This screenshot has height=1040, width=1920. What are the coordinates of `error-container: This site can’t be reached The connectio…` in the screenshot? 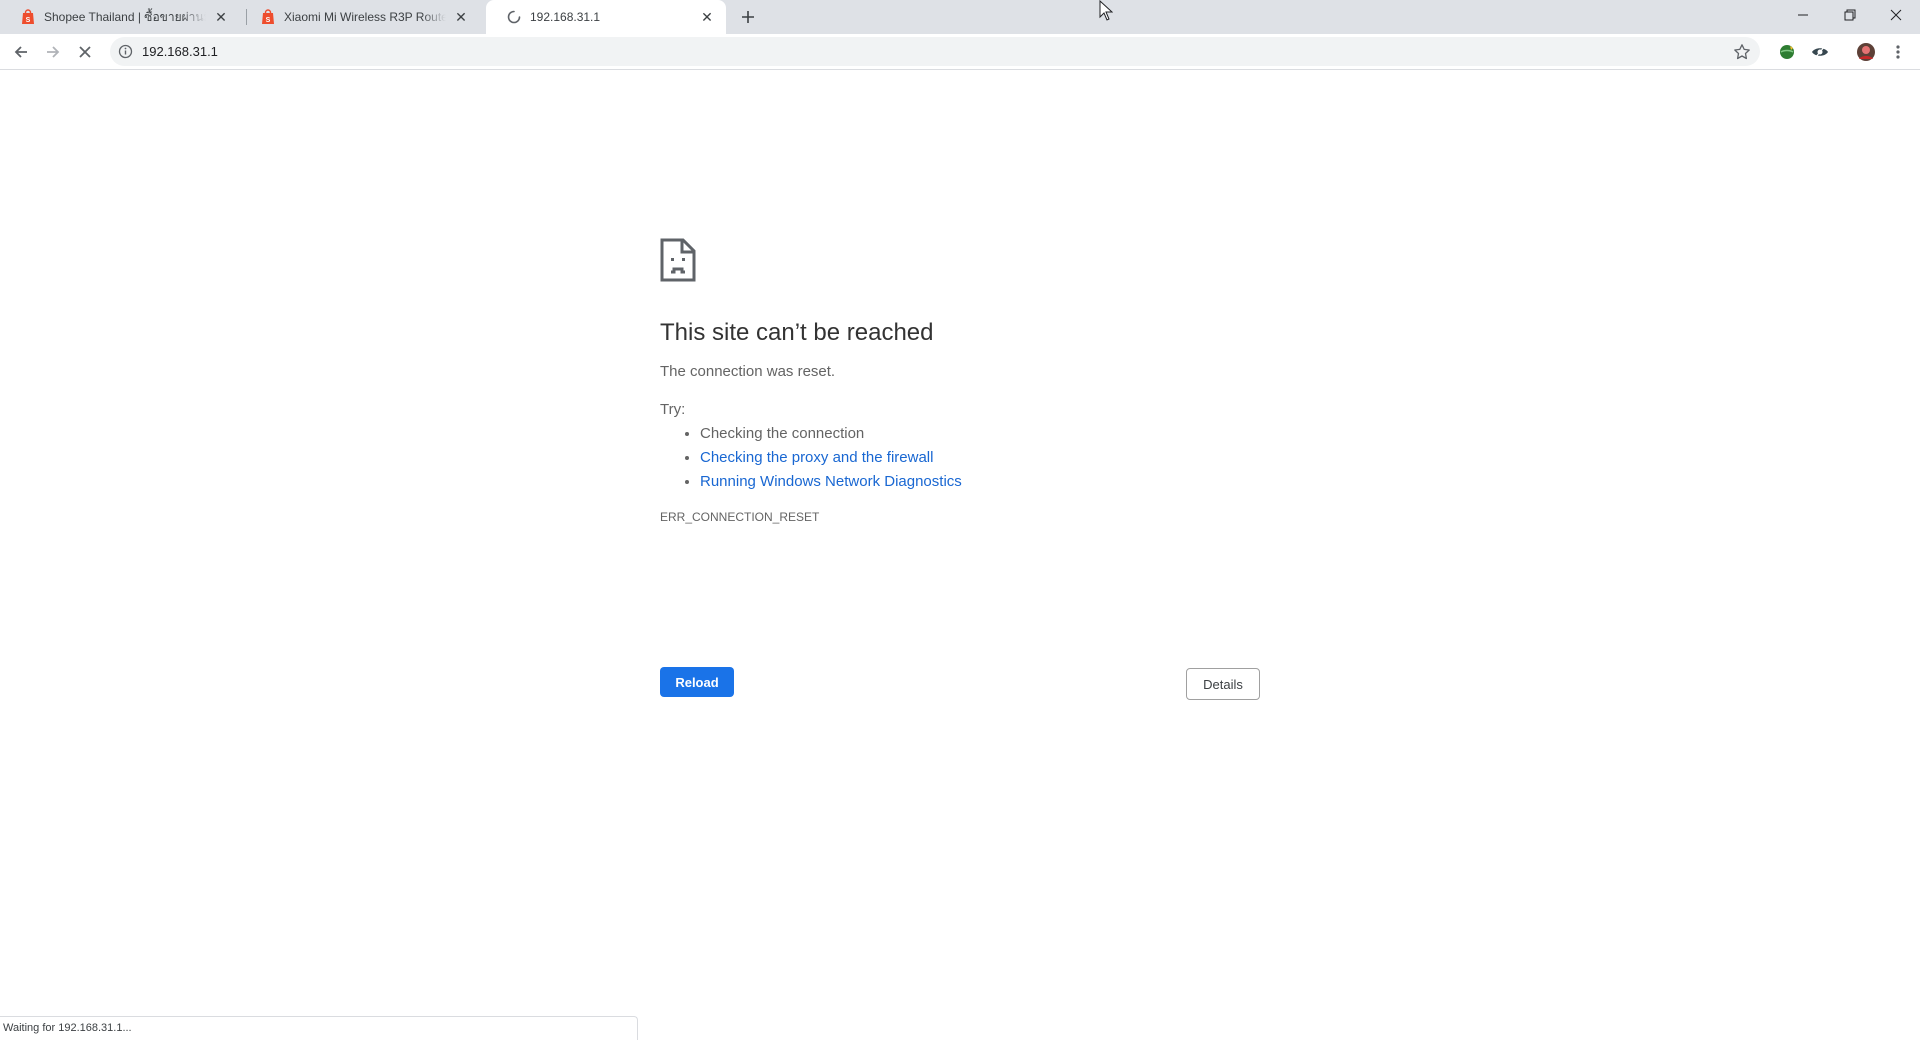 It's located at (960, 469).